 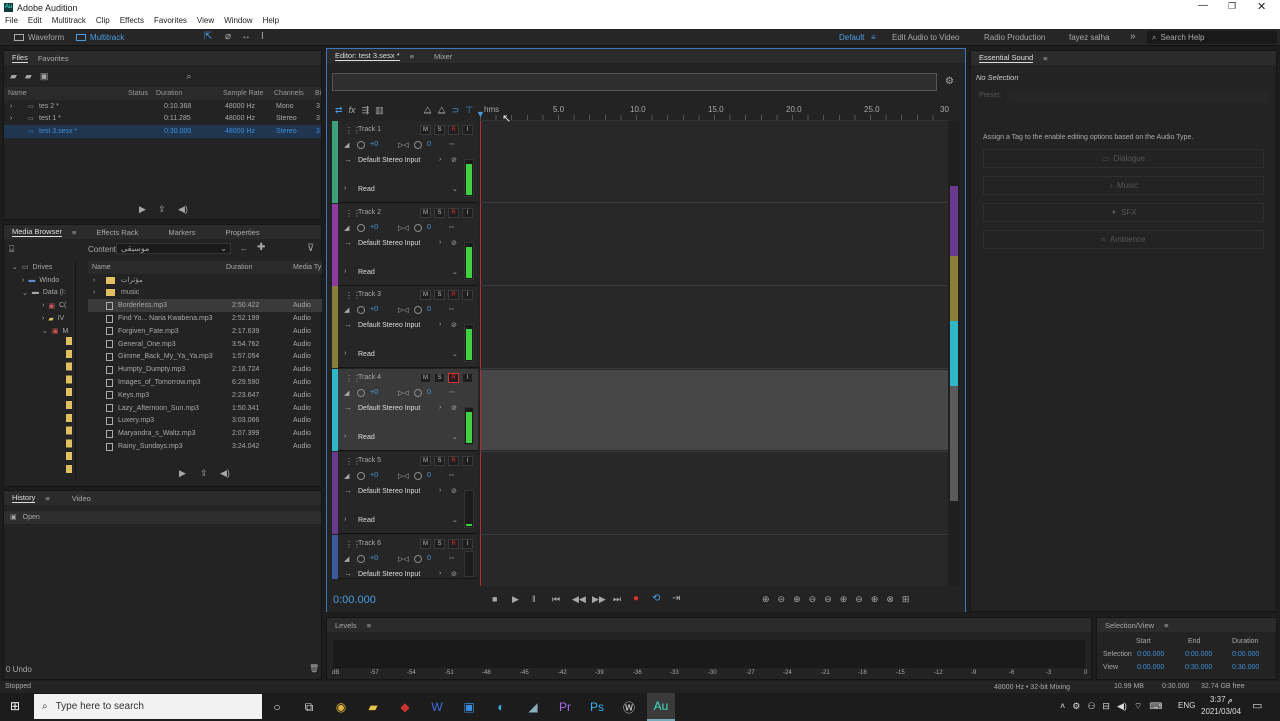 What do you see at coordinates (379, 110) in the screenshot?
I see `eq-icon: ▥` at bounding box center [379, 110].